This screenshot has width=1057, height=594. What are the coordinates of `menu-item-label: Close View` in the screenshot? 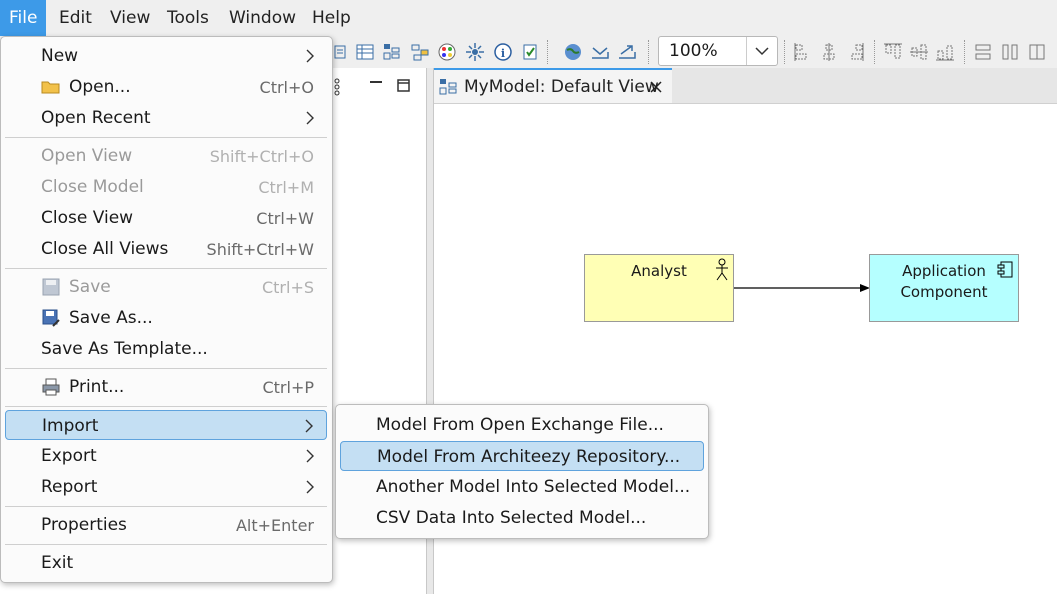 It's located at (87, 218).